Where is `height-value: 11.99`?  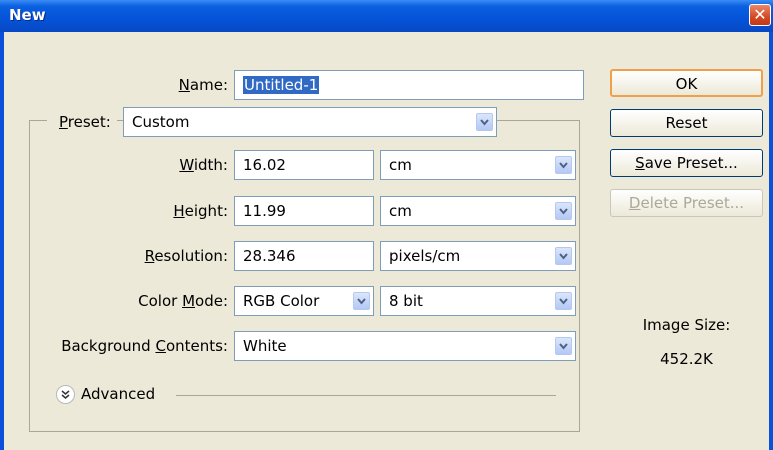 height-value: 11.99 is located at coordinates (264, 211).